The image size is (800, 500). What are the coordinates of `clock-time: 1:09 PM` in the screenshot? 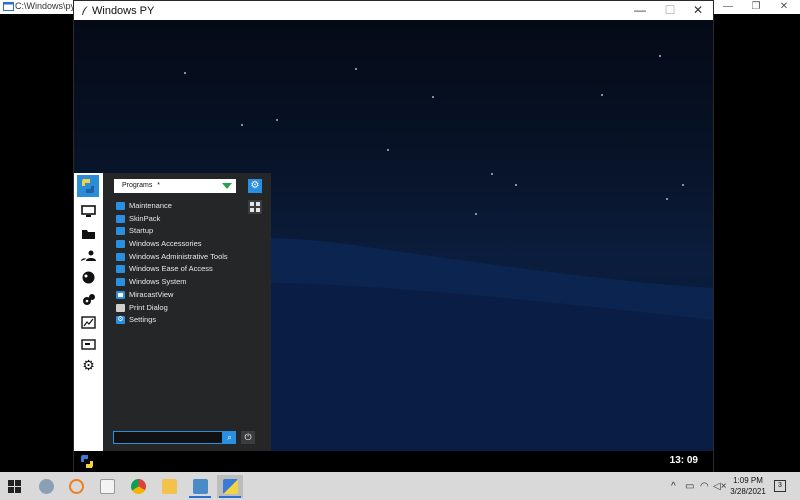 It's located at (748, 480).